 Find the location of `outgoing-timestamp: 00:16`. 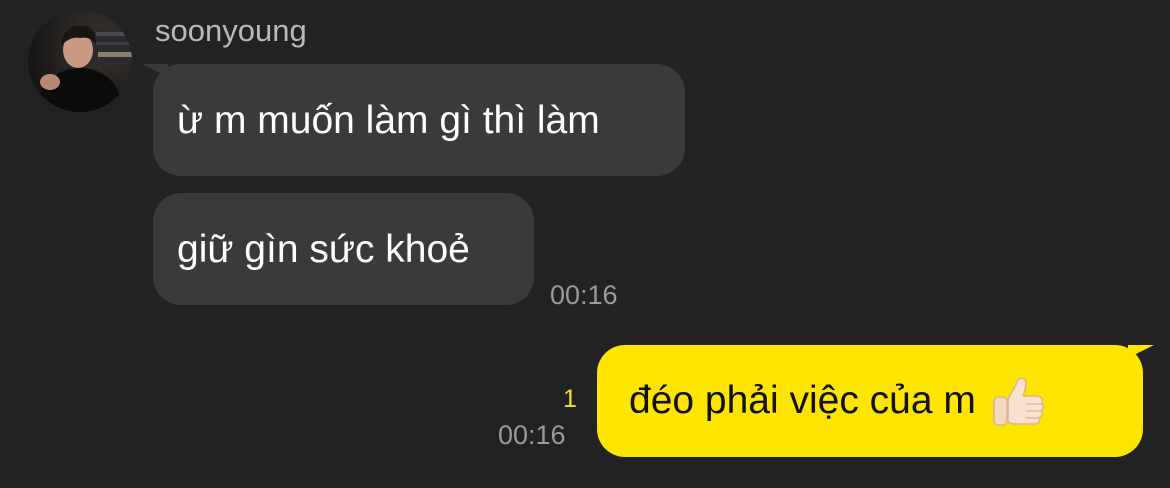

outgoing-timestamp: 00:16 is located at coordinates (532, 435).